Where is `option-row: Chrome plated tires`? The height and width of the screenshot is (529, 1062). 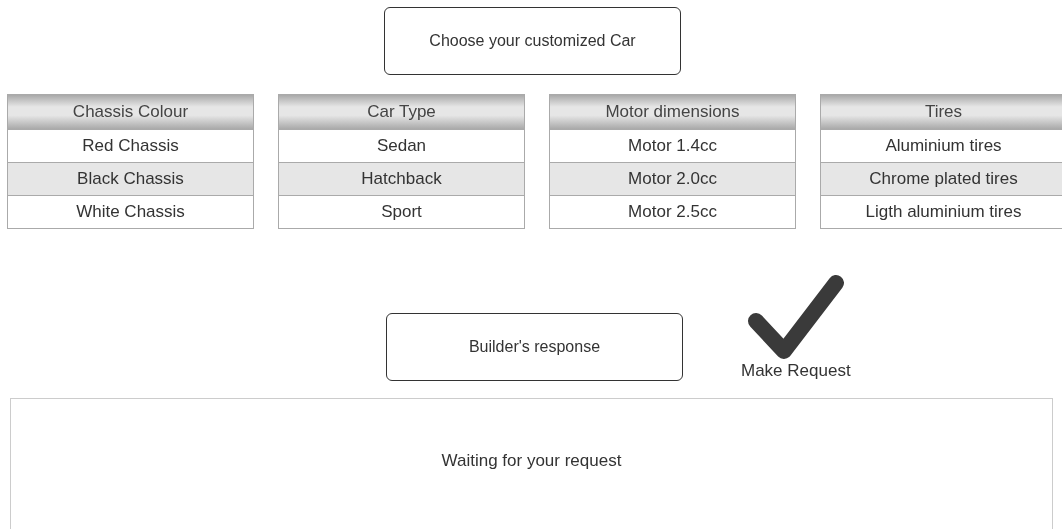 option-row: Chrome plated tires is located at coordinates (941, 178).